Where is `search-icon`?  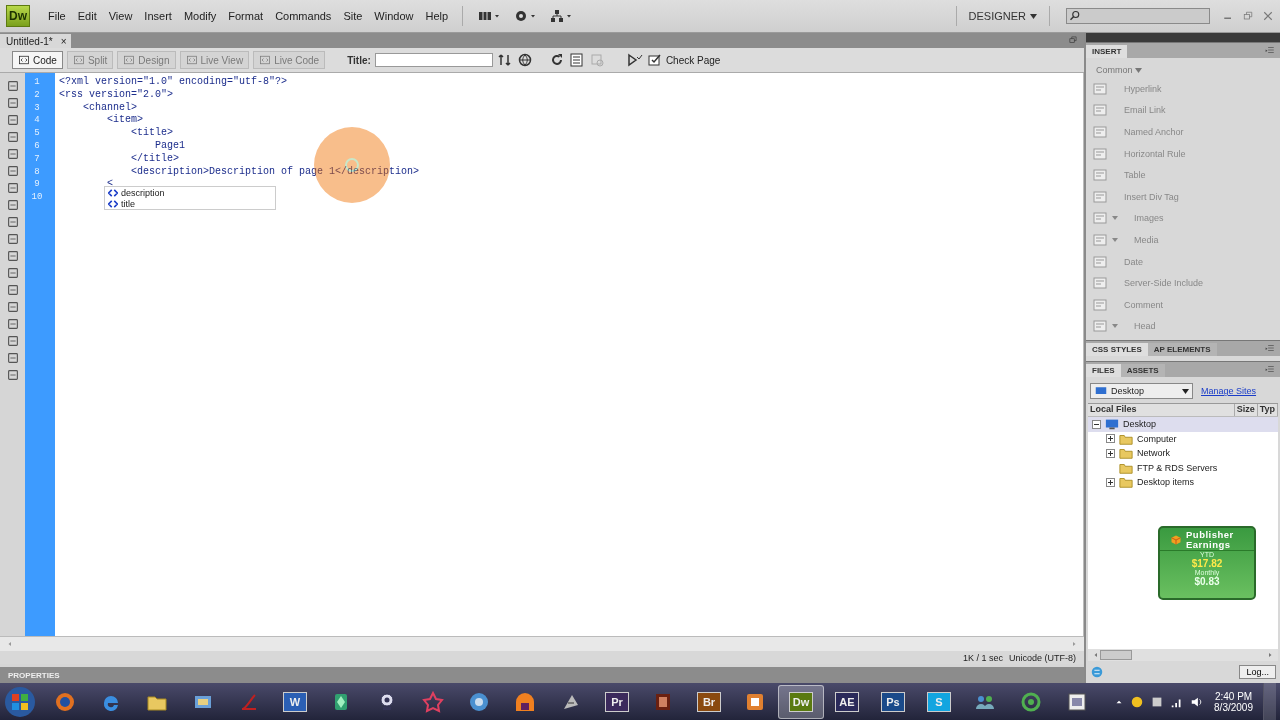
search-icon is located at coordinates (1075, 16).